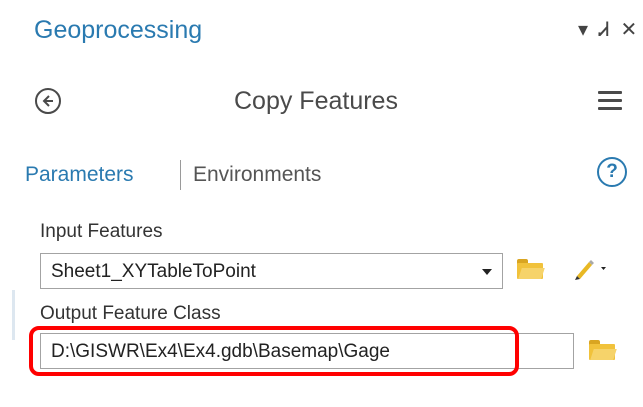 The width and height of the screenshot is (643, 407). I want to click on tab-divider, so click(180, 175).